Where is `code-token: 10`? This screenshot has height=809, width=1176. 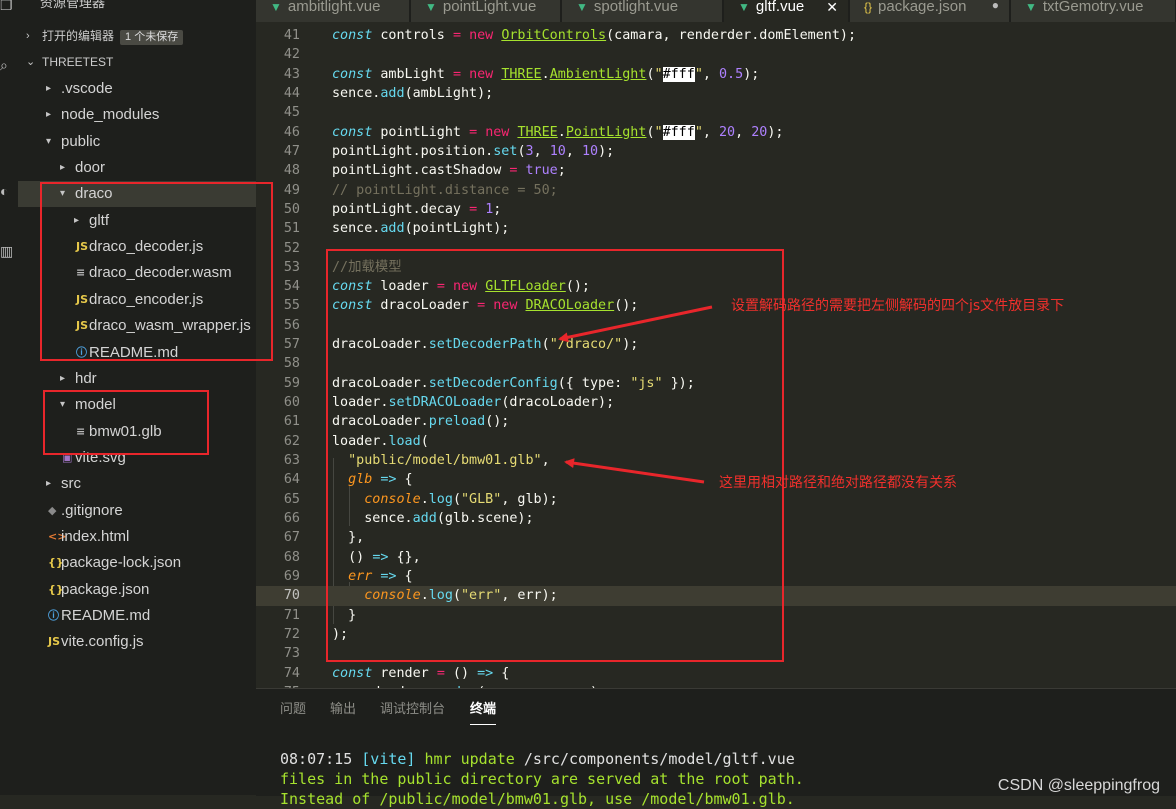 code-token: 10 is located at coordinates (557, 151).